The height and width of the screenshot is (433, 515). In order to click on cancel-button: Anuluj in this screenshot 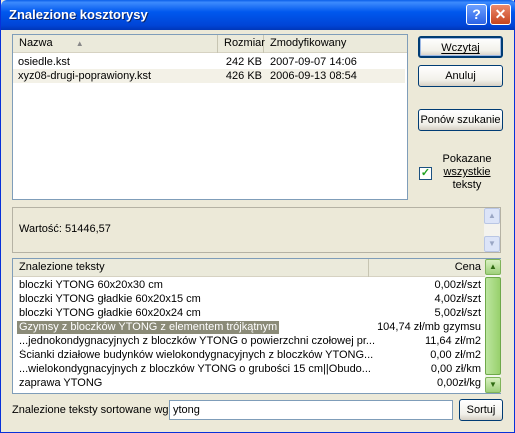, I will do `click(460, 76)`.